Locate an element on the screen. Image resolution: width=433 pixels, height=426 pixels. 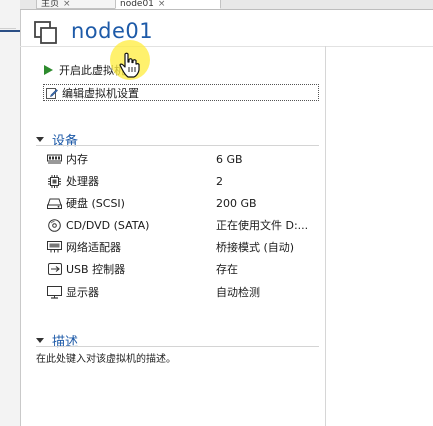
monitor-icon is located at coordinates (54, 292).